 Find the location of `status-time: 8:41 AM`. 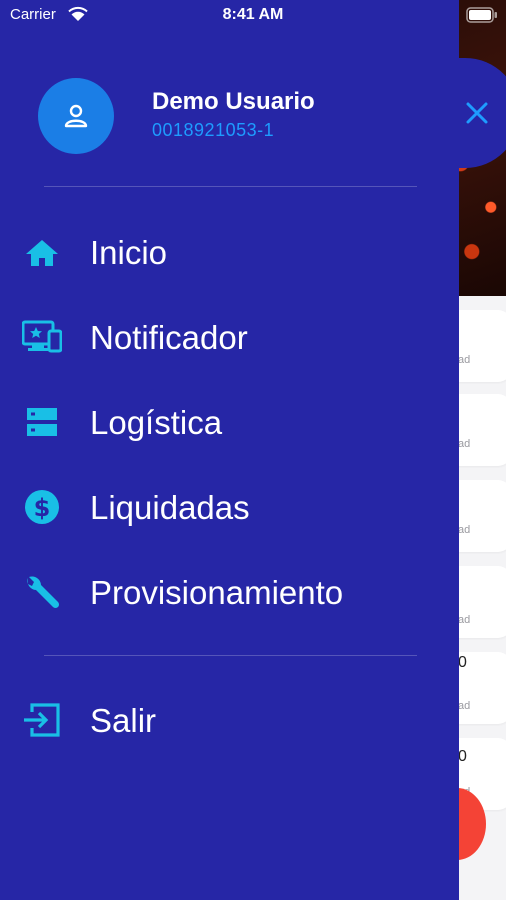

status-time: 8:41 AM is located at coordinates (253, 14).